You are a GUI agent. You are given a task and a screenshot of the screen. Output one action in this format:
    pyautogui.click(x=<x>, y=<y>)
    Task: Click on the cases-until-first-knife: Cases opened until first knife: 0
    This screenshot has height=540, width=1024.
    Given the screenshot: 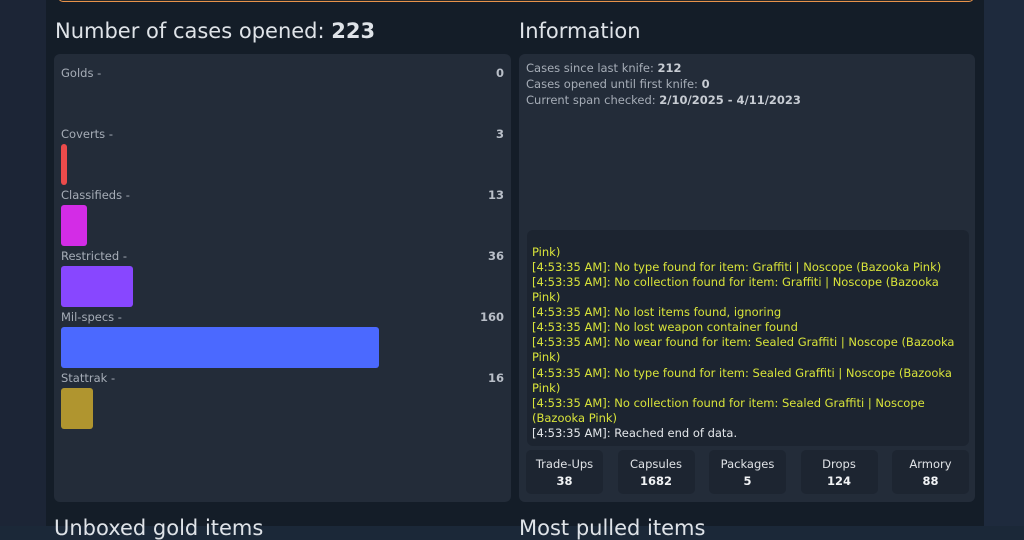 What is the action you would take?
    pyautogui.click(x=618, y=84)
    